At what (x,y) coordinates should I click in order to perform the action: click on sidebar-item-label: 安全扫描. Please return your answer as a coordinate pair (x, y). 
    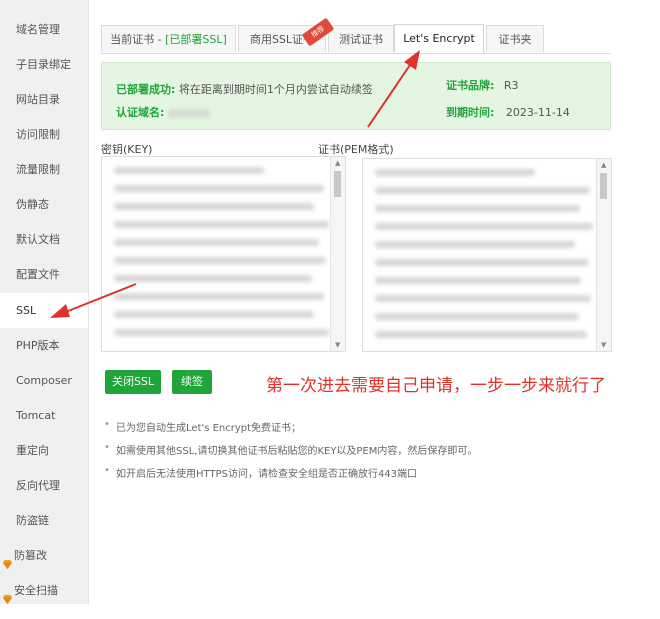
    Looking at the image, I should click on (36, 590).